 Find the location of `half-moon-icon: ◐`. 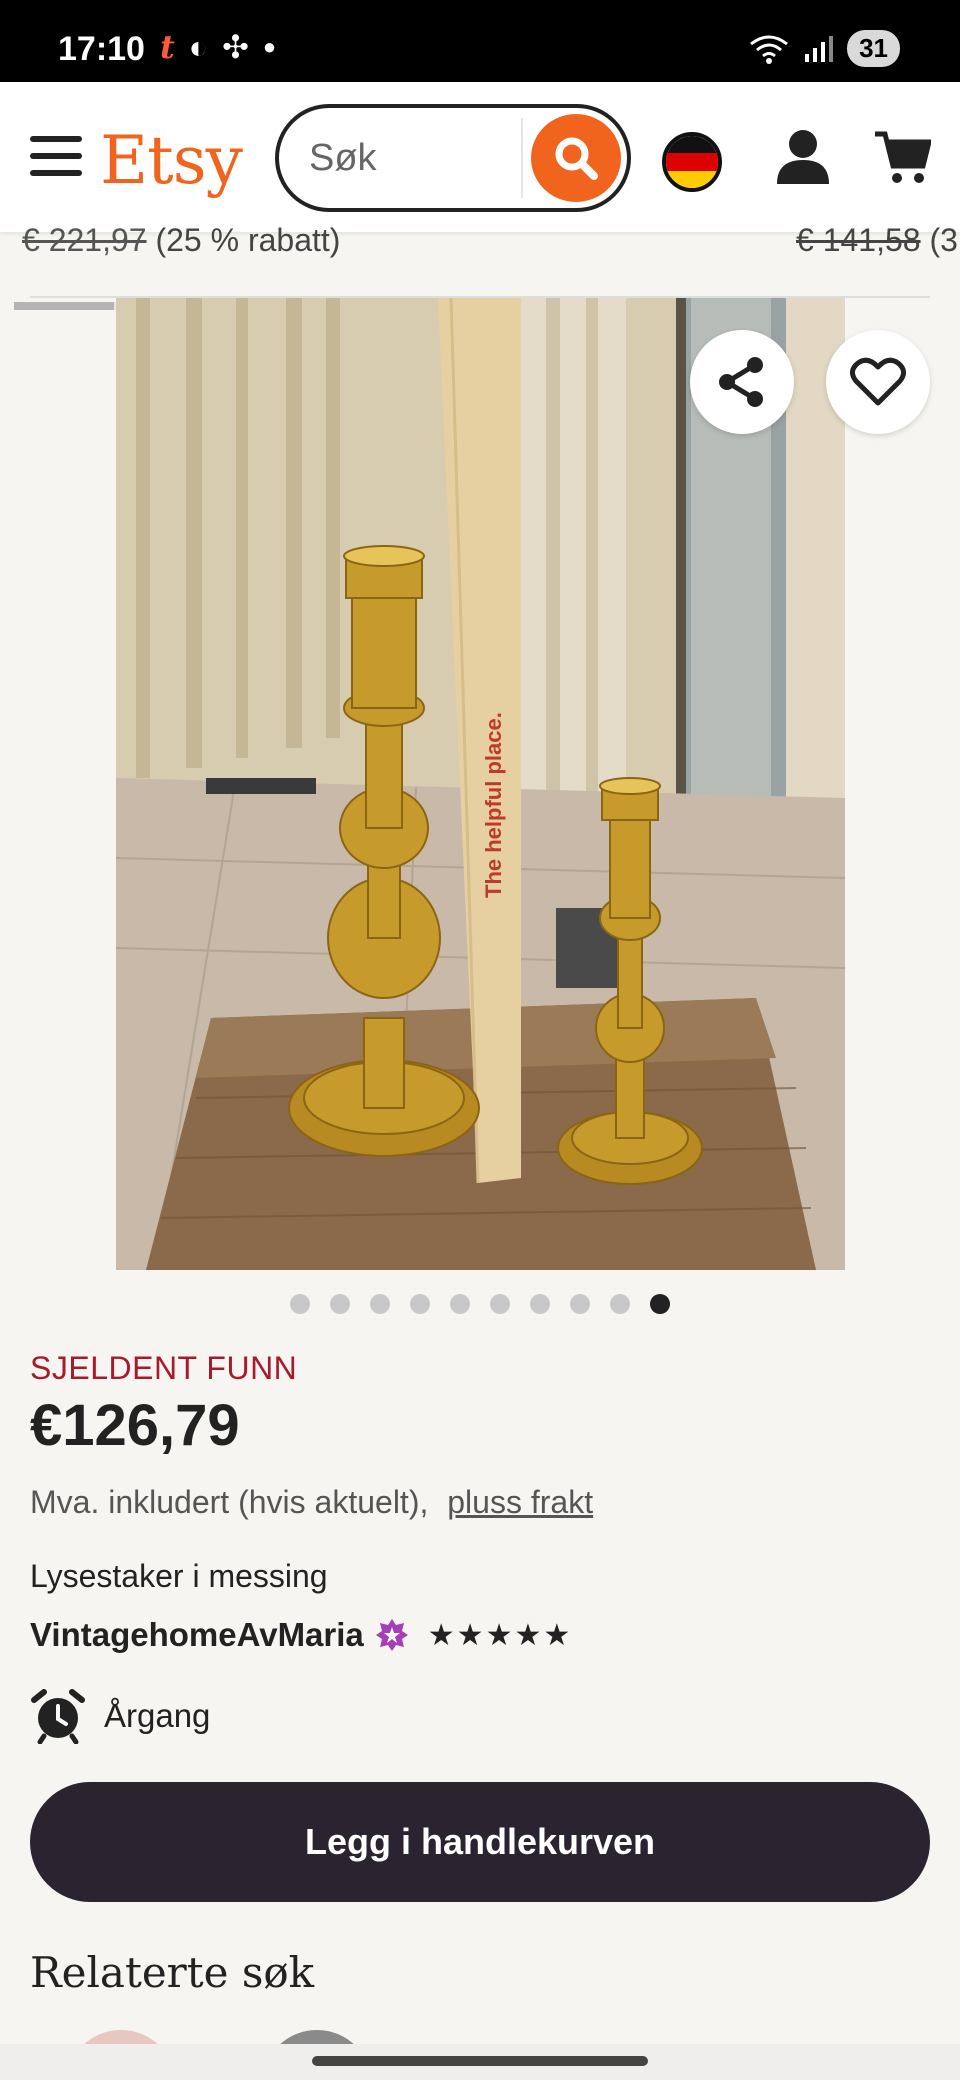

half-moon-icon: ◐ is located at coordinates (198, 46).